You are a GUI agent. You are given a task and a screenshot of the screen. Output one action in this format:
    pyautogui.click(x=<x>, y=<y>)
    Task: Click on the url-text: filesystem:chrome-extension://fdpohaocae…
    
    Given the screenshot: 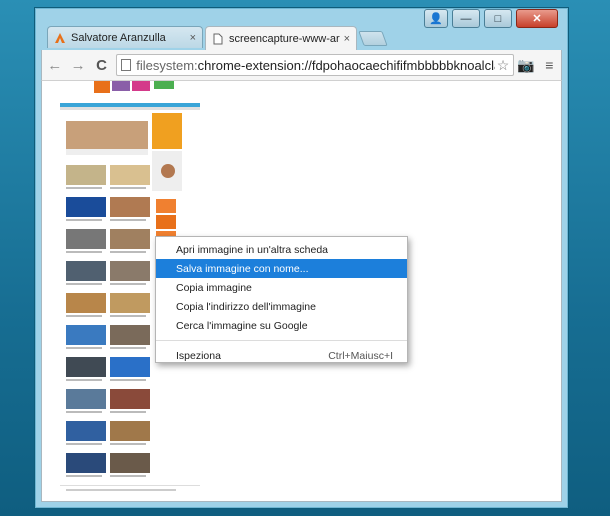 What is the action you would take?
    pyautogui.click(x=315, y=65)
    